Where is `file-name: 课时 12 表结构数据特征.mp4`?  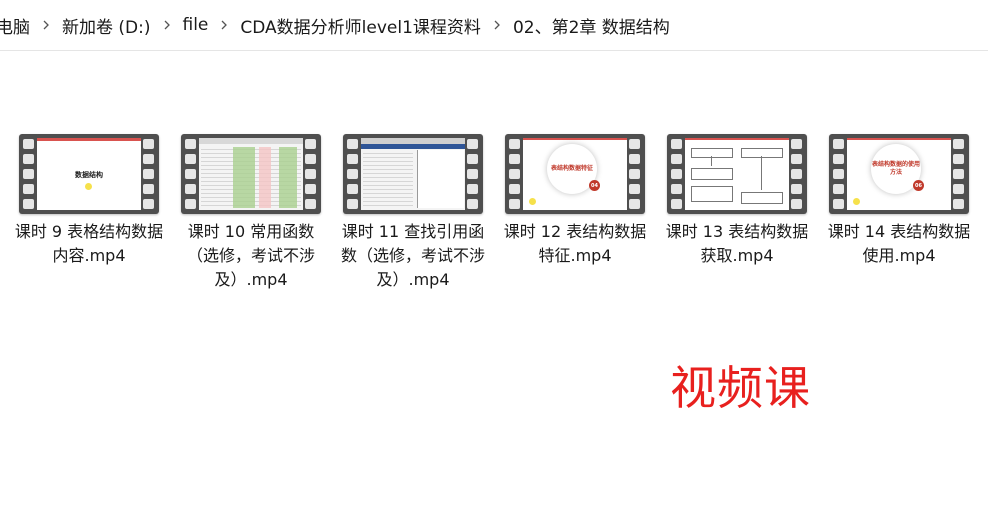
file-name: 课时 12 表结构数据特征.mp4 is located at coordinates (575, 243).